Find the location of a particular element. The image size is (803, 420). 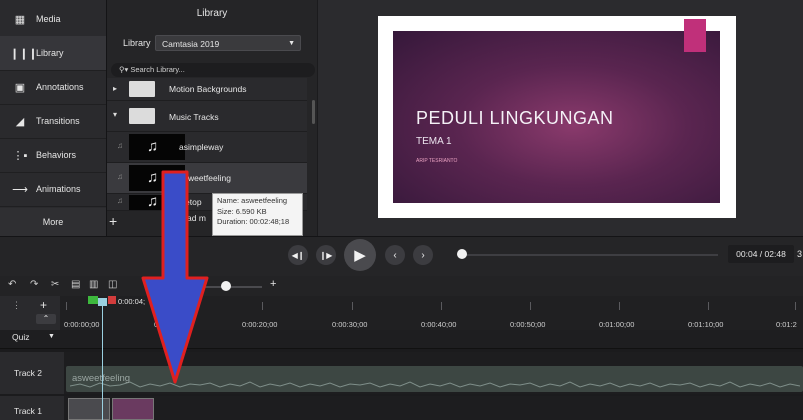

track-lock-icon: ⋮ is located at coordinates (16, 305).